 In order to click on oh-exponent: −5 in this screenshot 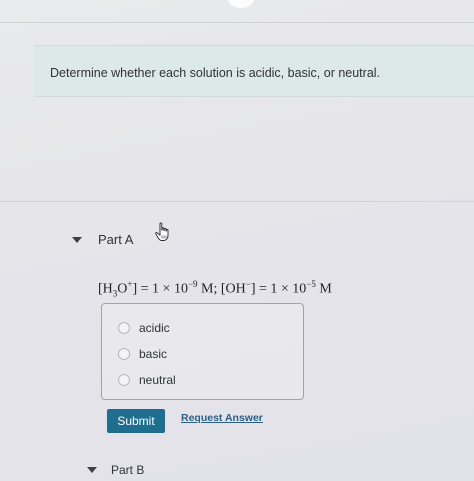, I will do `click(311, 284)`.